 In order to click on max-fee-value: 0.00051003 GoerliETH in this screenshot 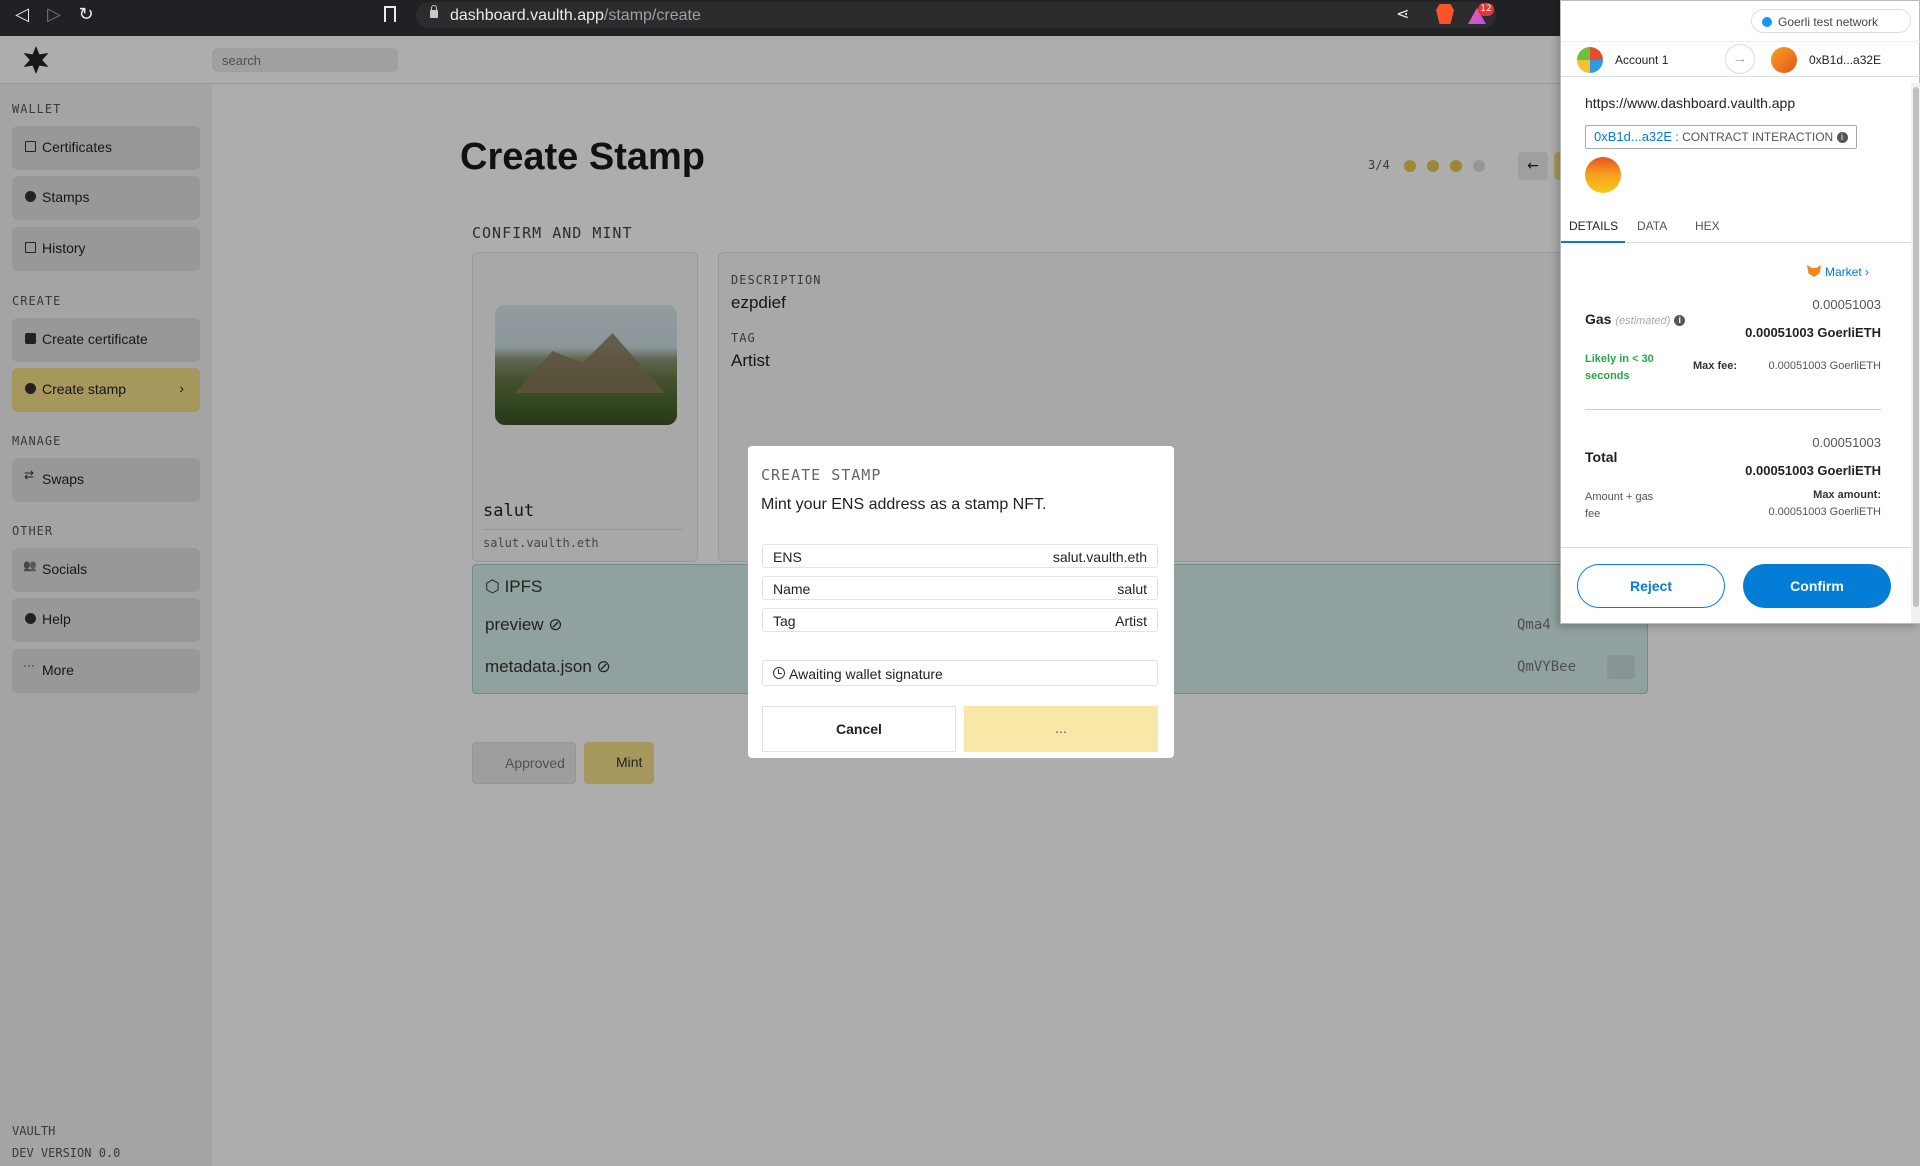, I will do `click(1824, 366)`.